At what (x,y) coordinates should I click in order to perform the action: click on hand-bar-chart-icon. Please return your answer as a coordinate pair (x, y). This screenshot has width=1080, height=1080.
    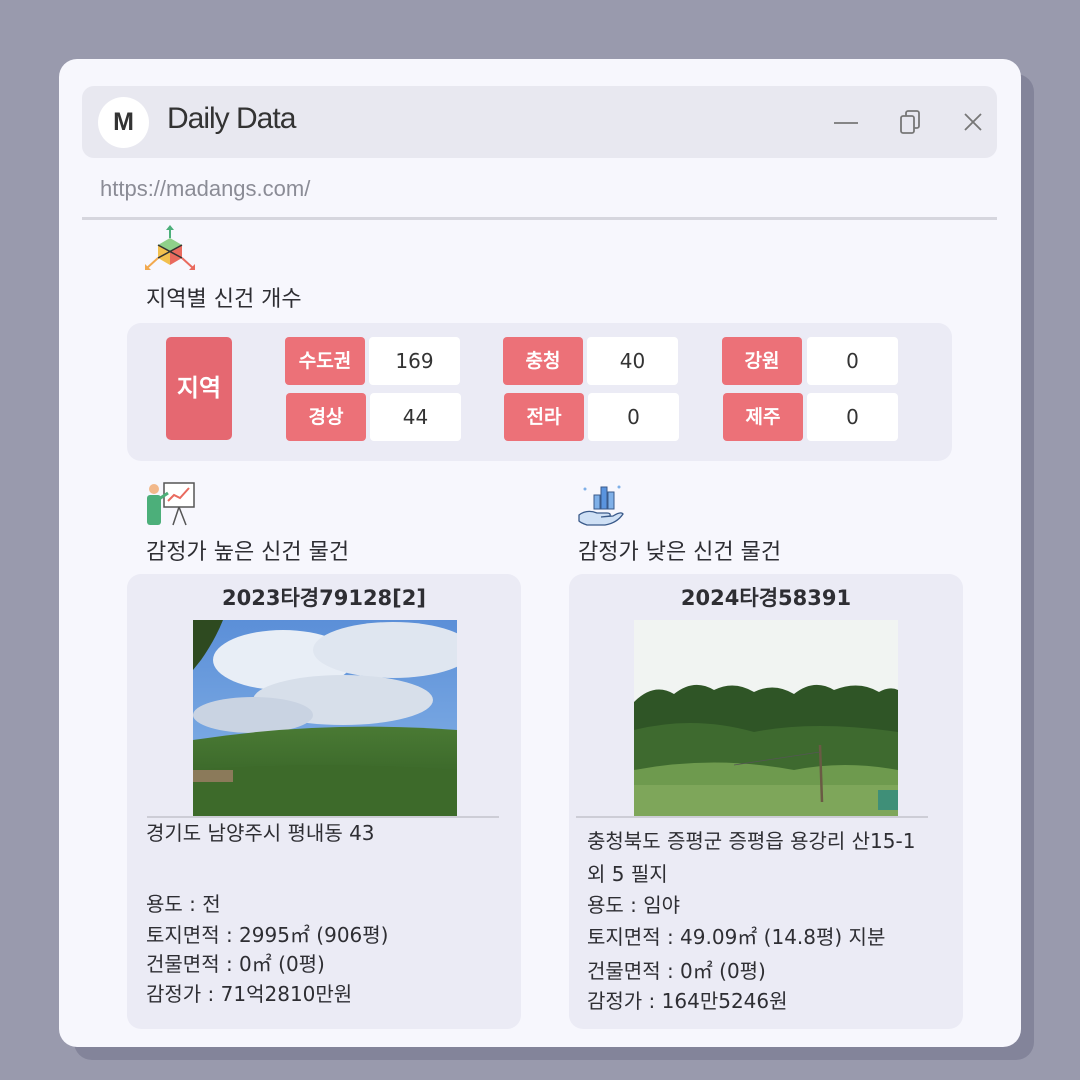
    Looking at the image, I should click on (601, 505).